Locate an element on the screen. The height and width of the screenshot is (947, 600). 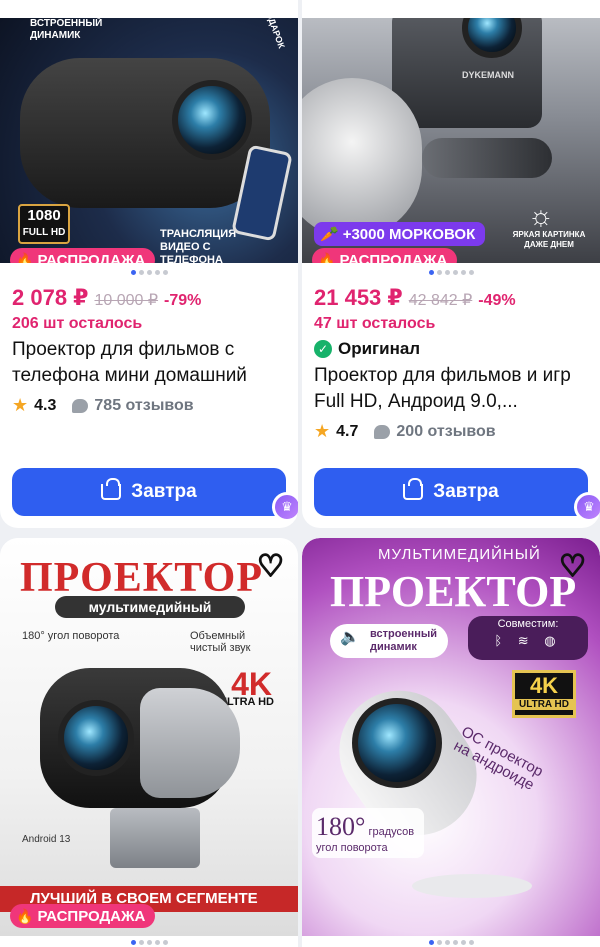
carrot-icon: 🥕 is located at coordinates (329, 234).